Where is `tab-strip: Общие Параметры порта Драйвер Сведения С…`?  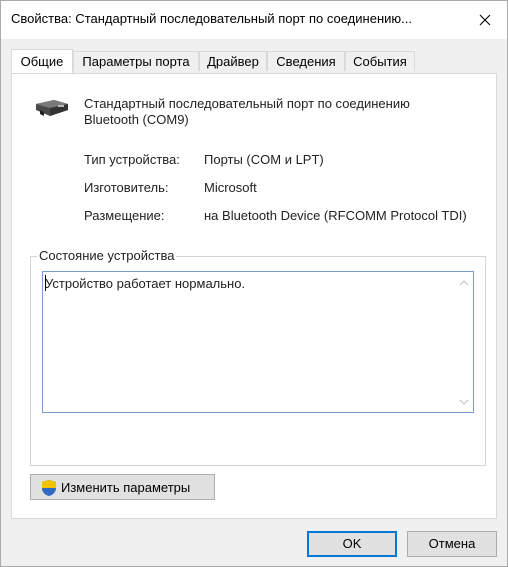 tab-strip: Общие Параметры порта Драйвер Сведения С… is located at coordinates (254, 61).